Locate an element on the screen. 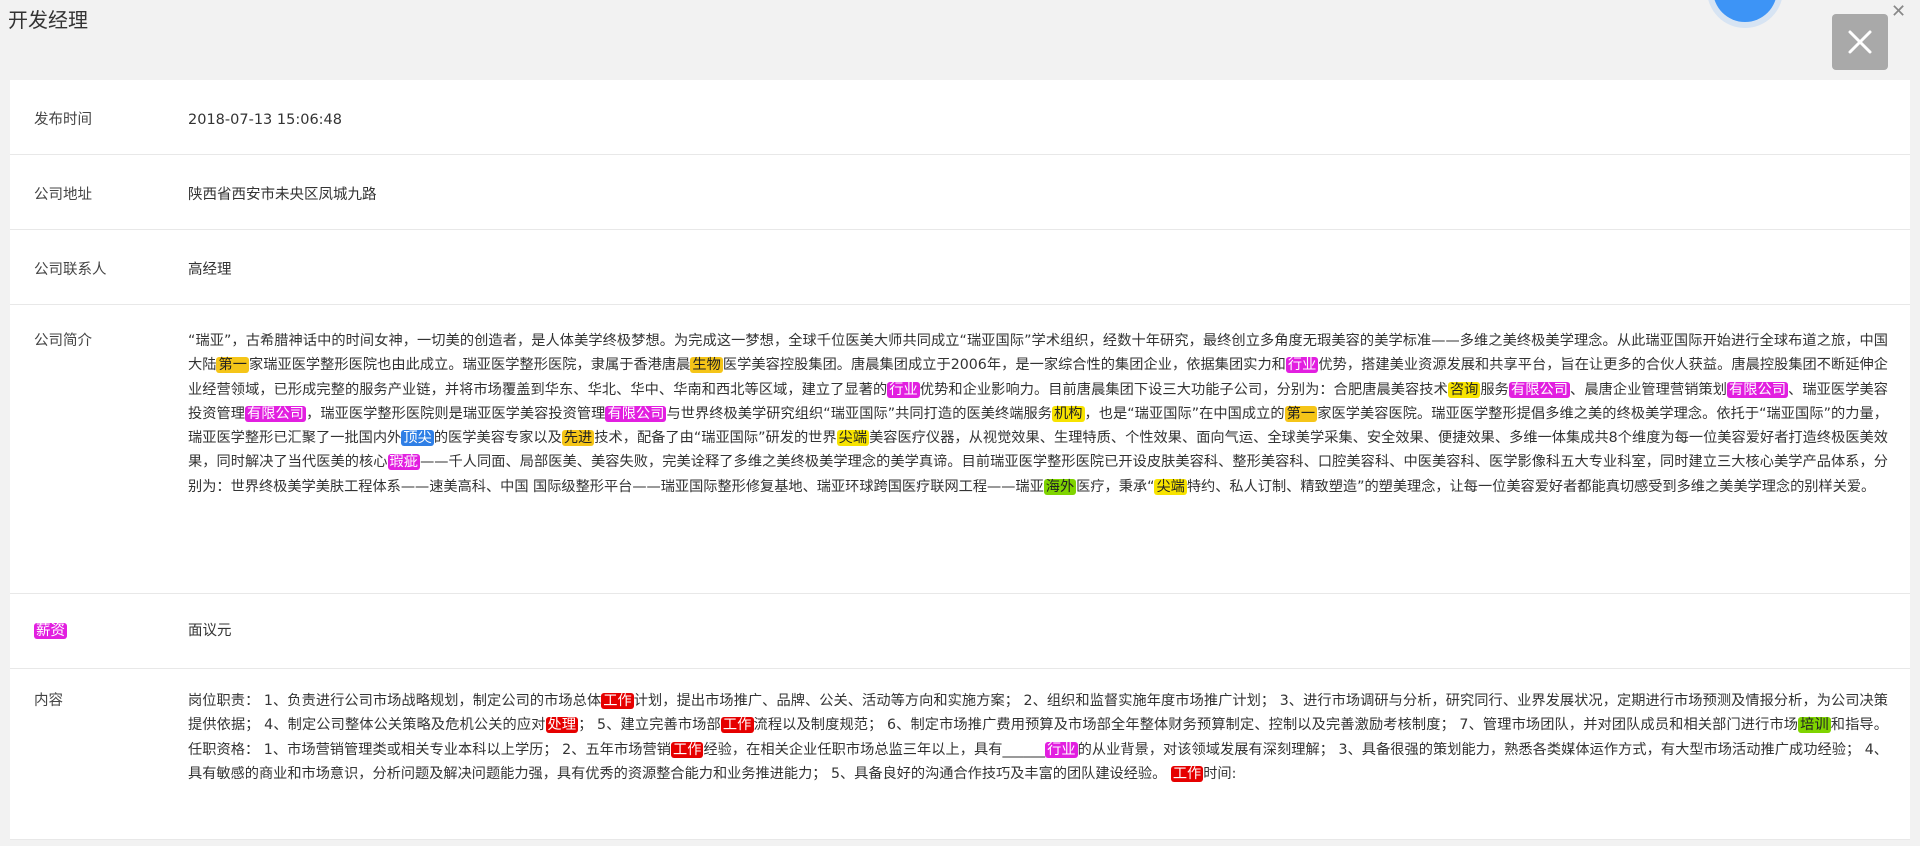 The height and width of the screenshot is (846, 1920). field-label: 公司地址 is located at coordinates (63, 195).